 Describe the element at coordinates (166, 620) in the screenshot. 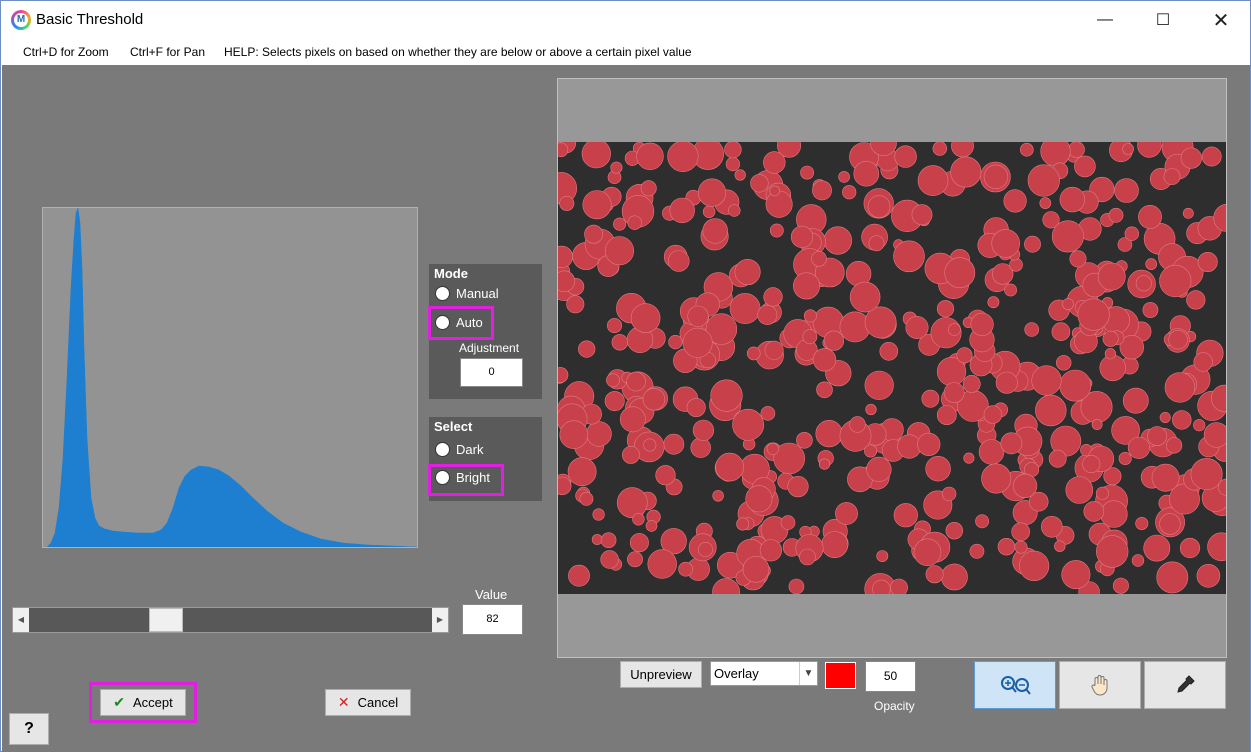

I see `slider-thumb` at that location.